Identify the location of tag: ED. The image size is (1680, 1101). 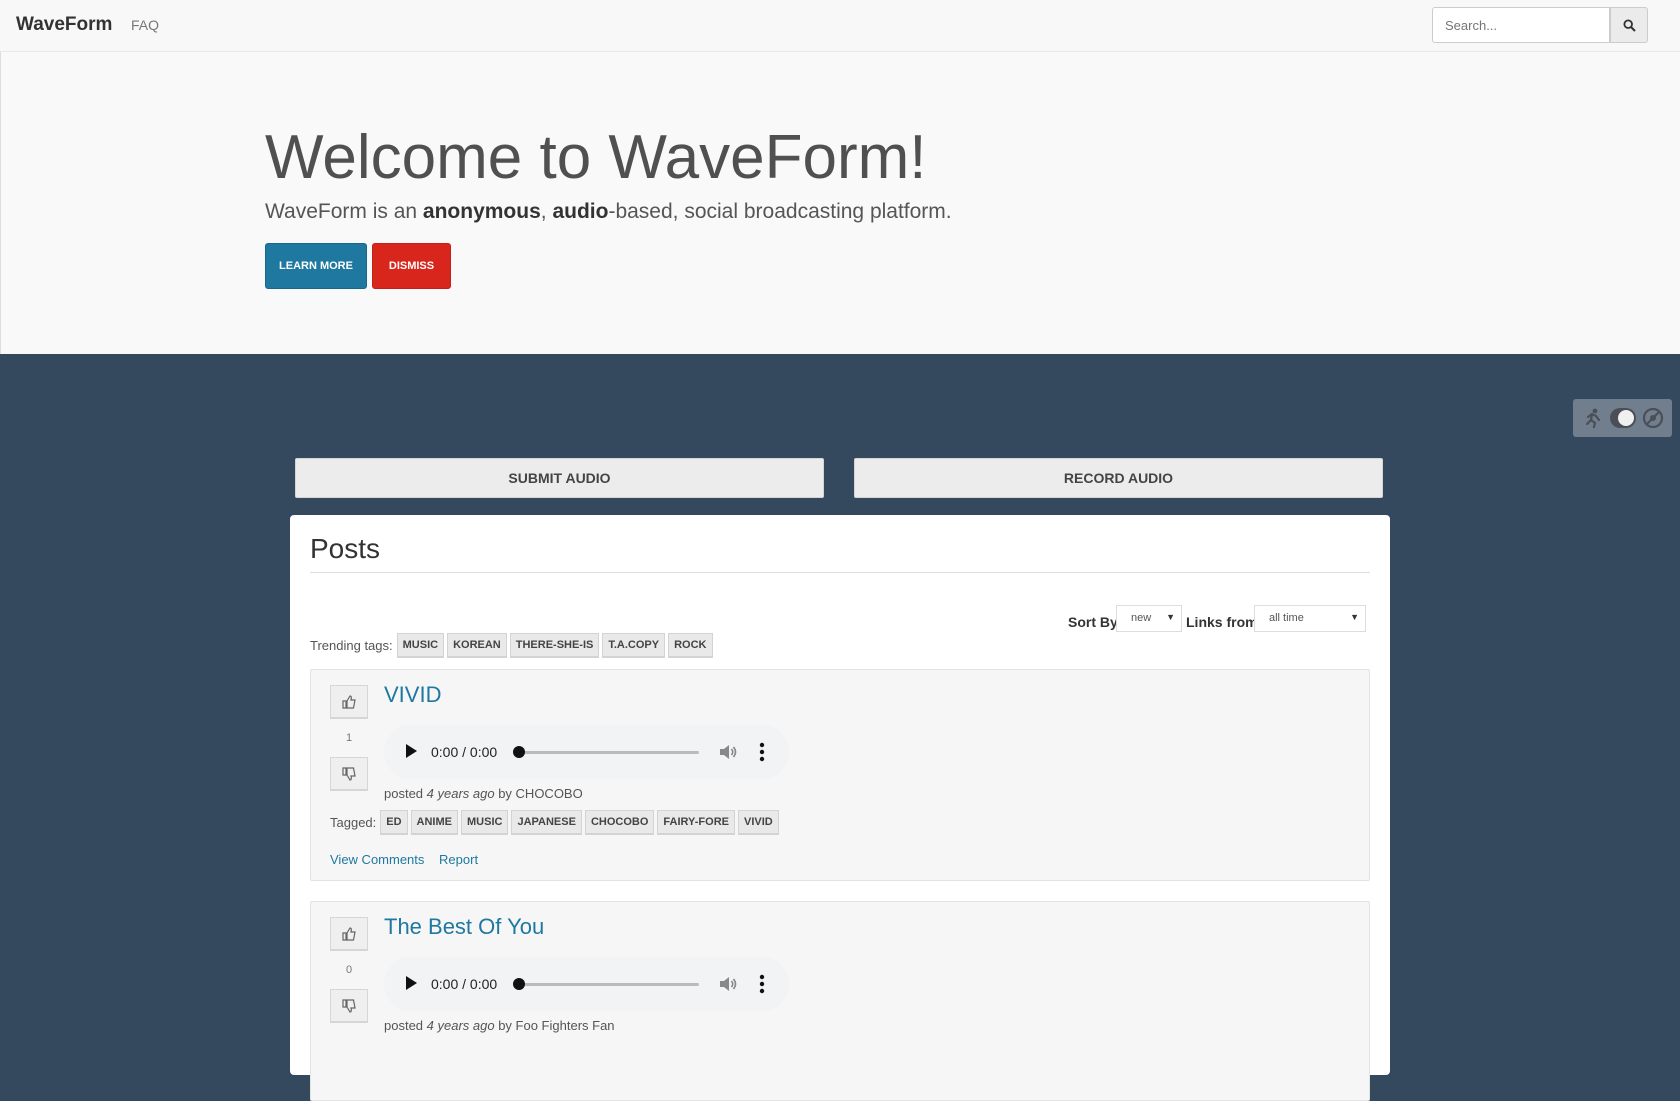
(394, 822).